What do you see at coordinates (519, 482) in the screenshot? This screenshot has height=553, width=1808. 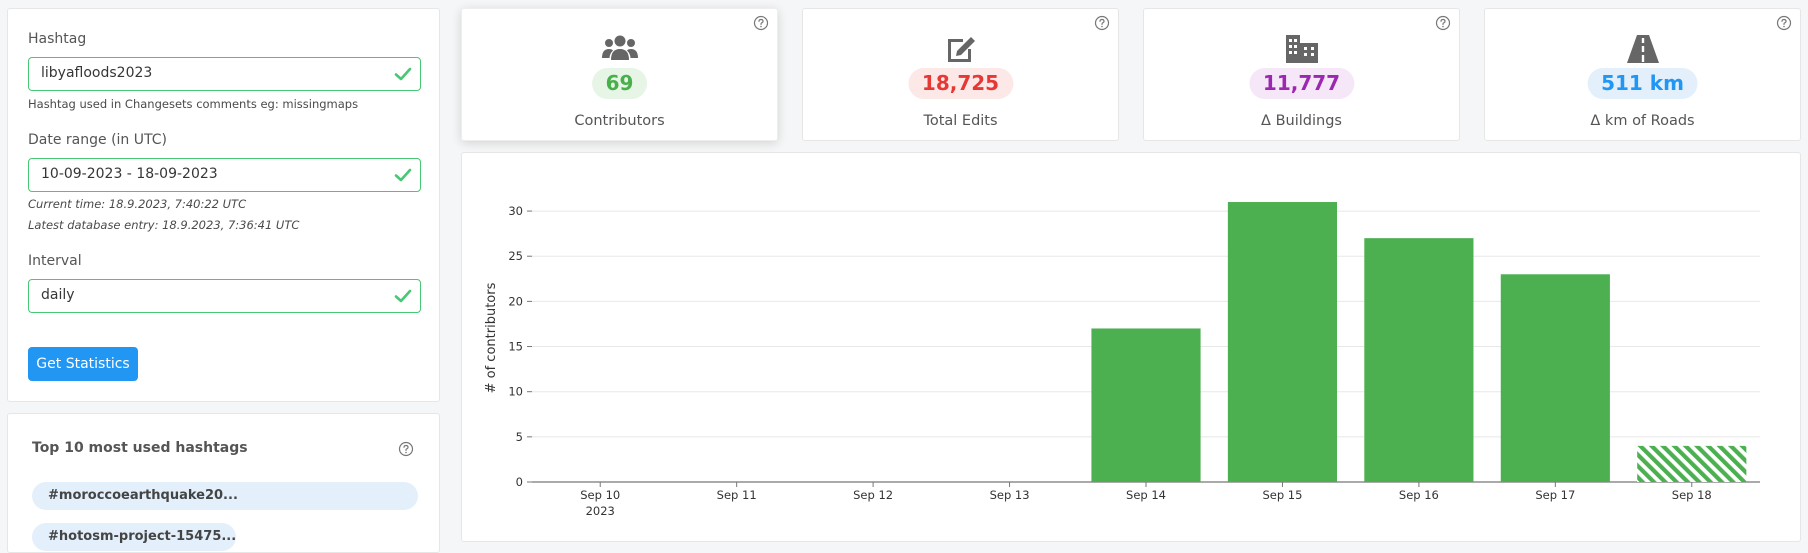 I see `y-tick-label: 0` at bounding box center [519, 482].